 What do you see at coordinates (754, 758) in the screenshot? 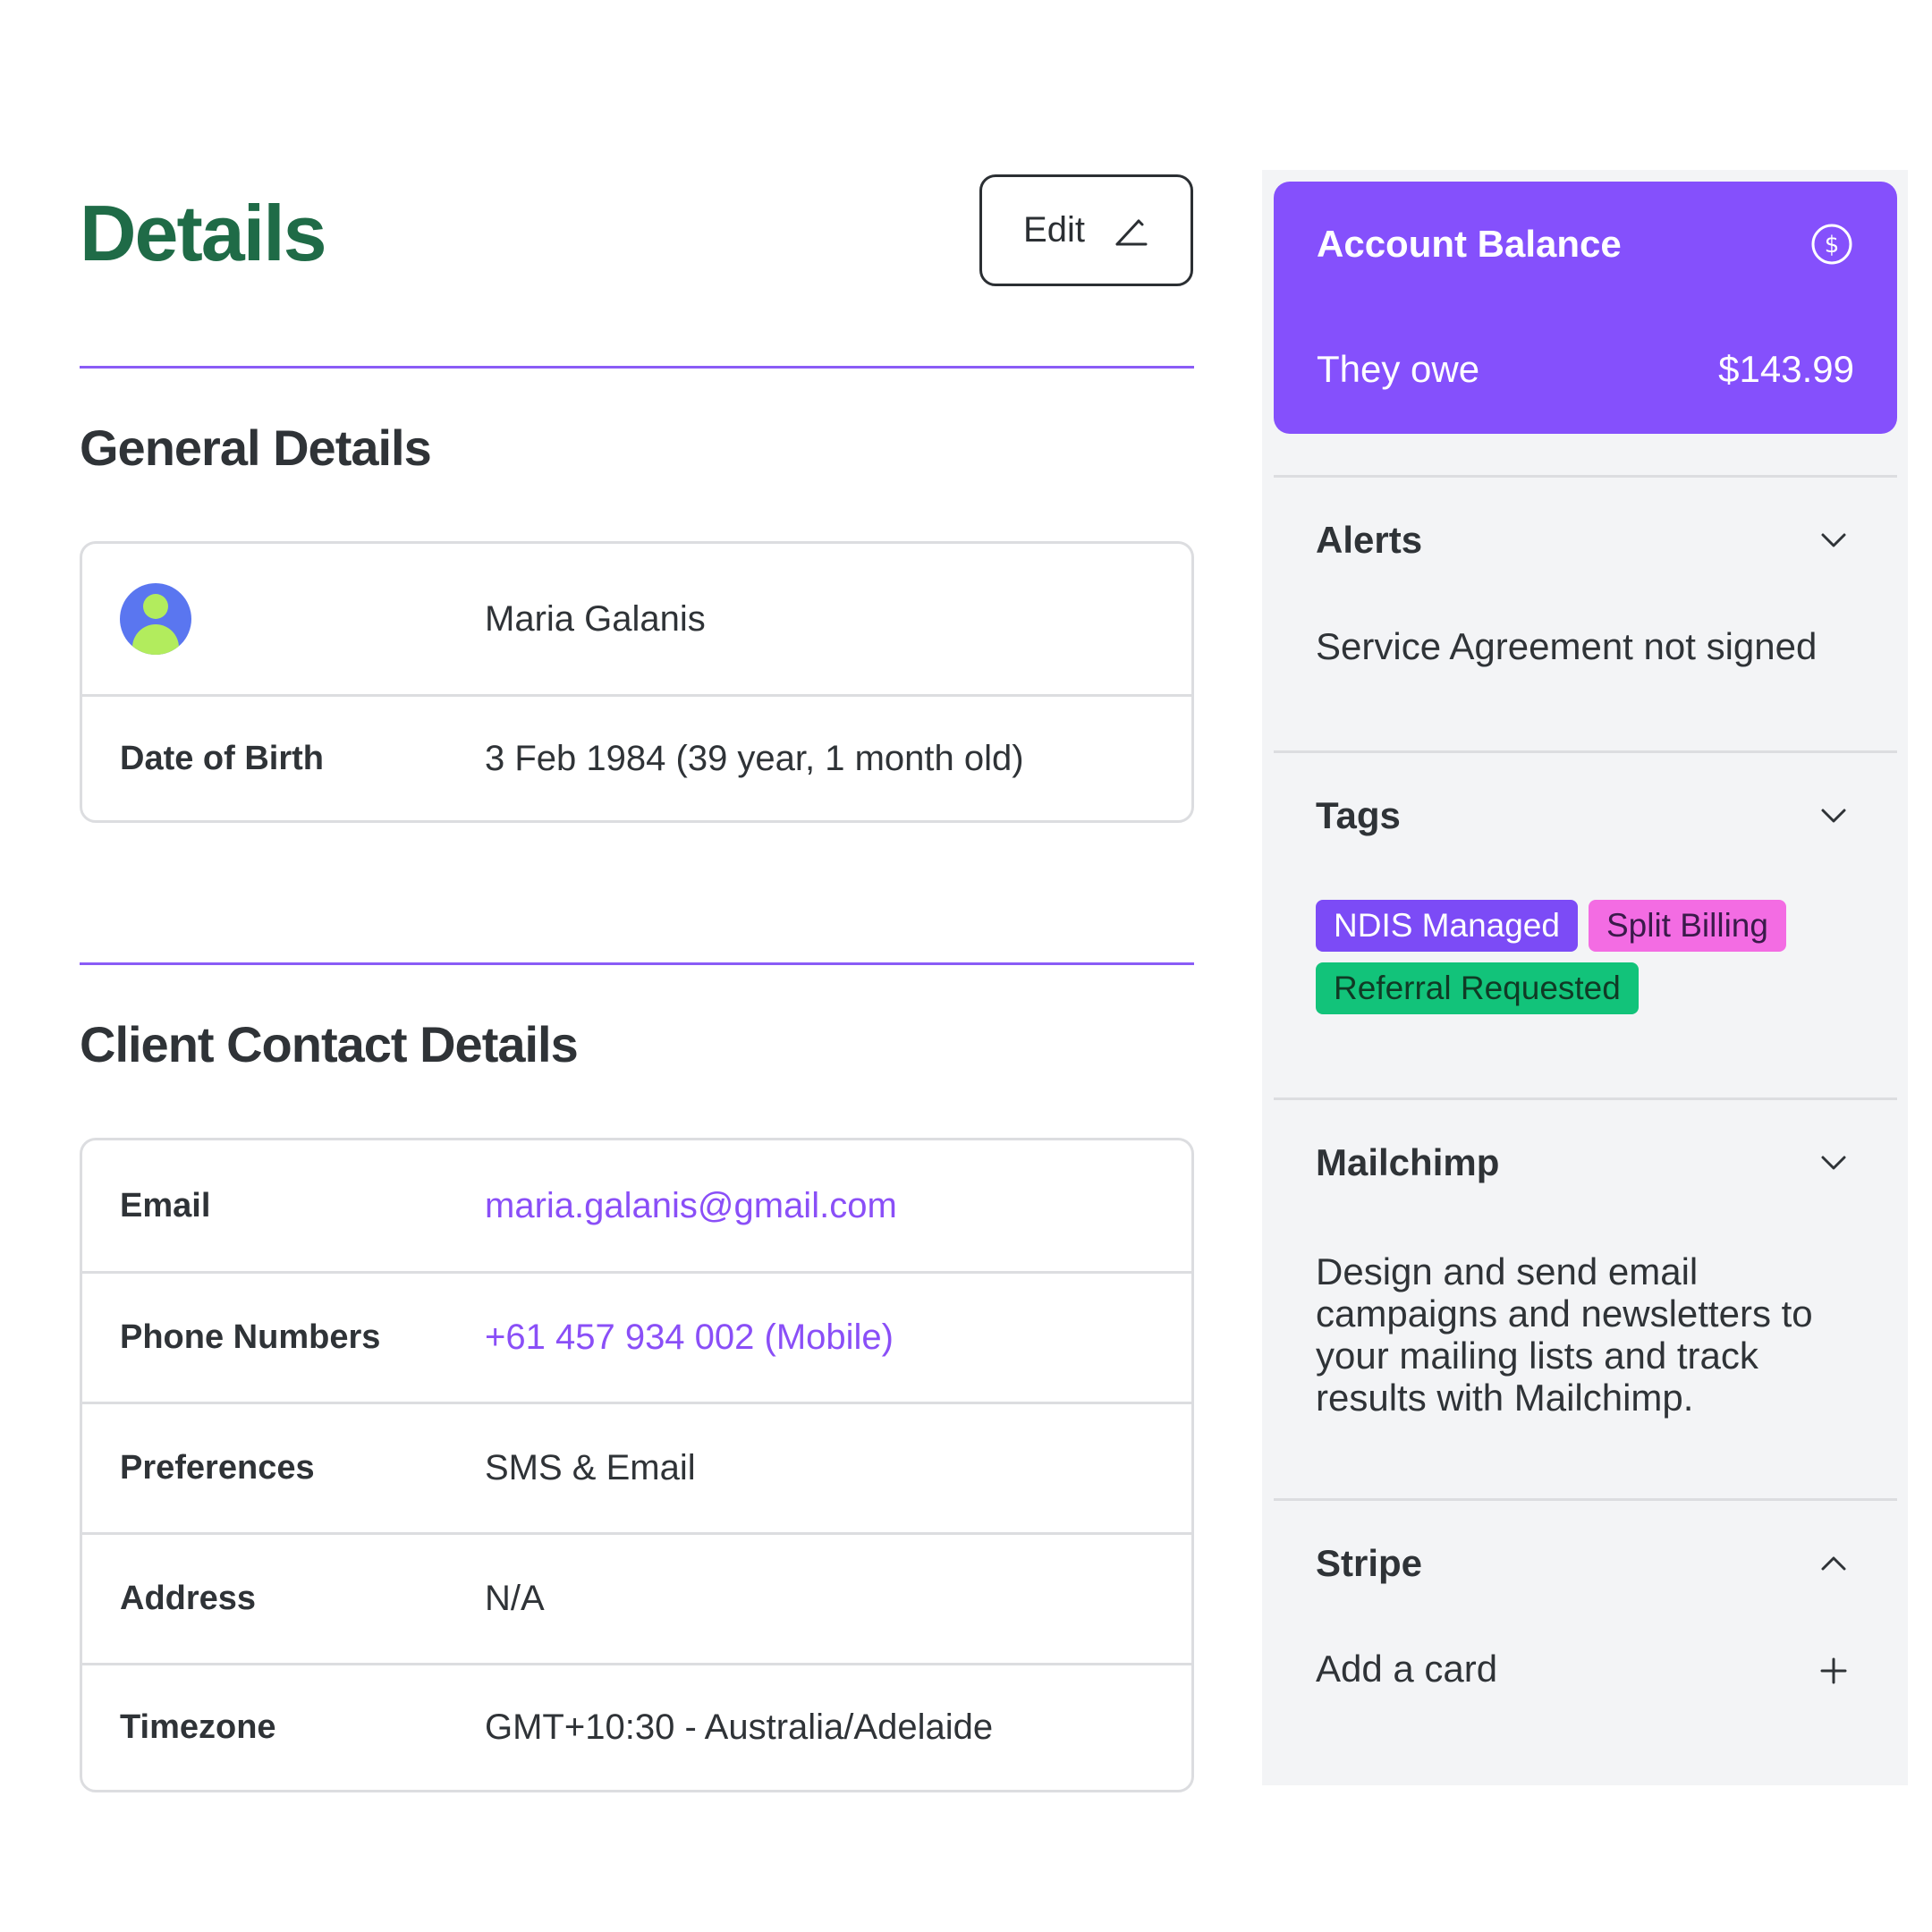
I see `dob-value: 3 Feb 1984 (39 year, 1 month old)` at bounding box center [754, 758].